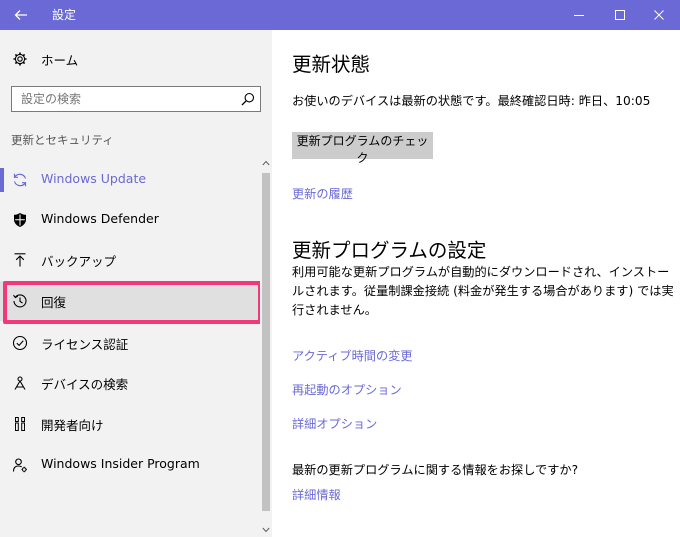 This screenshot has height=537, width=680. Describe the element at coordinates (322, 193) in the screenshot. I see `update-history-link: 更新の履歴` at that location.